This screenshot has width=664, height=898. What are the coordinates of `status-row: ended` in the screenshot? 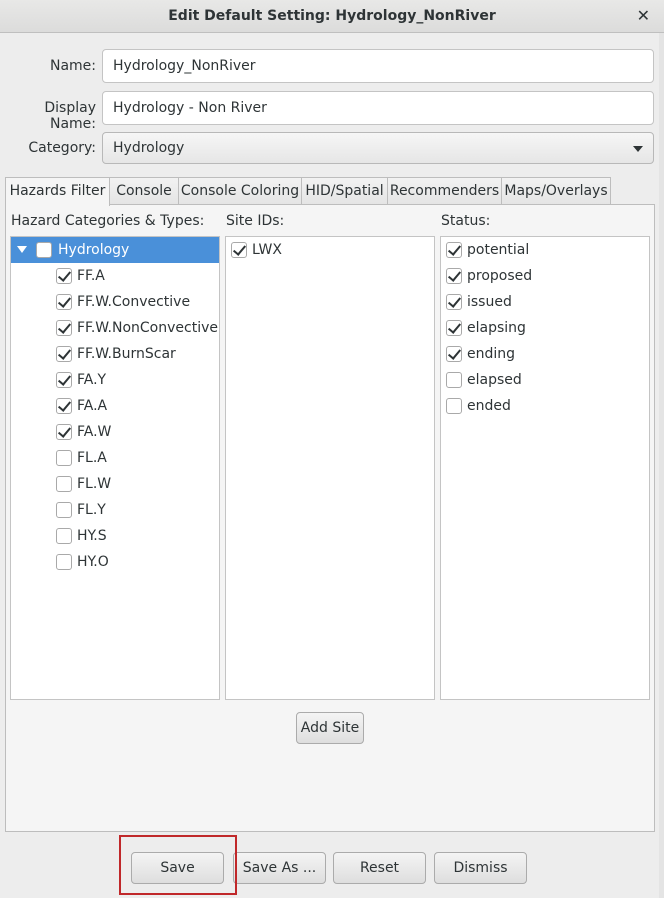 It's located at (545, 406).